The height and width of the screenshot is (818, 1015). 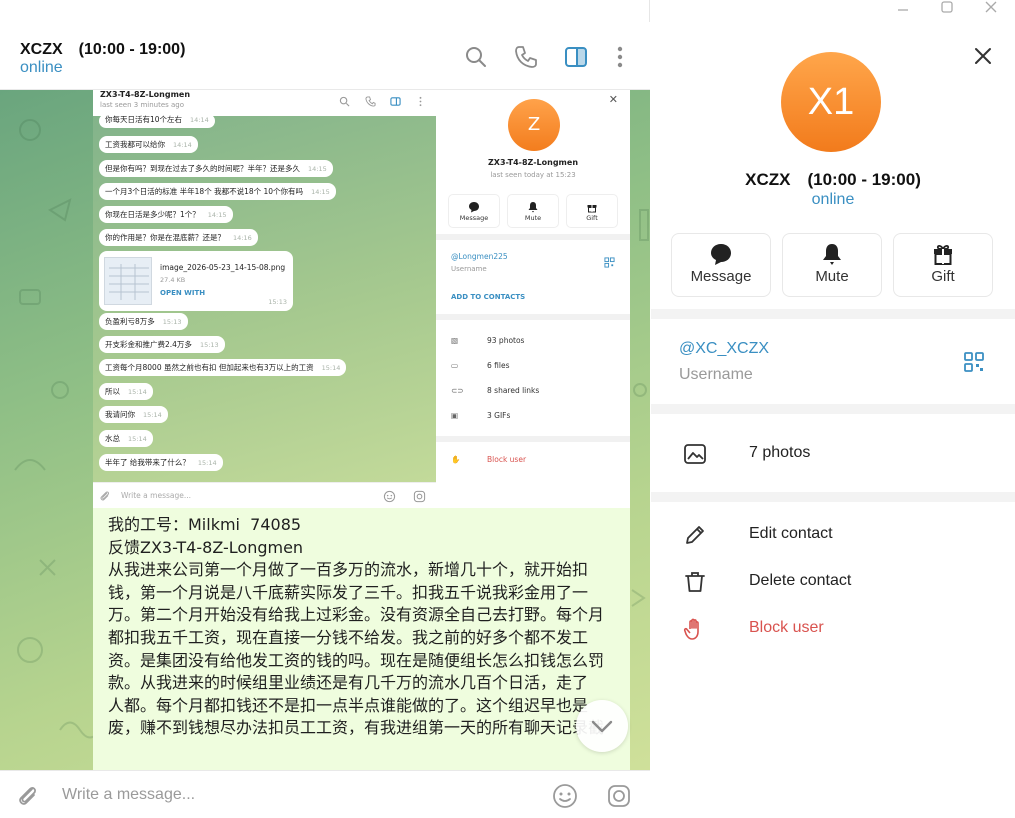 What do you see at coordinates (780, 452) in the screenshot?
I see `shared-photos-label: 7 photos` at bounding box center [780, 452].